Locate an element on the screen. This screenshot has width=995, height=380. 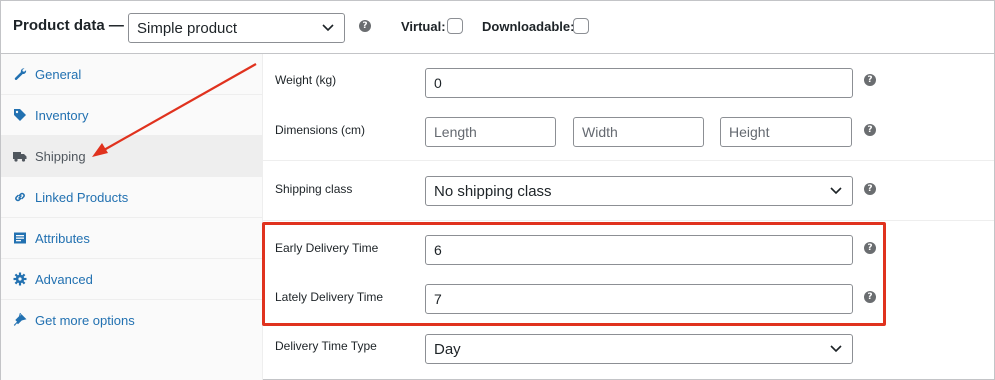
tab-get-more-options: Get more options is located at coordinates (132, 320).